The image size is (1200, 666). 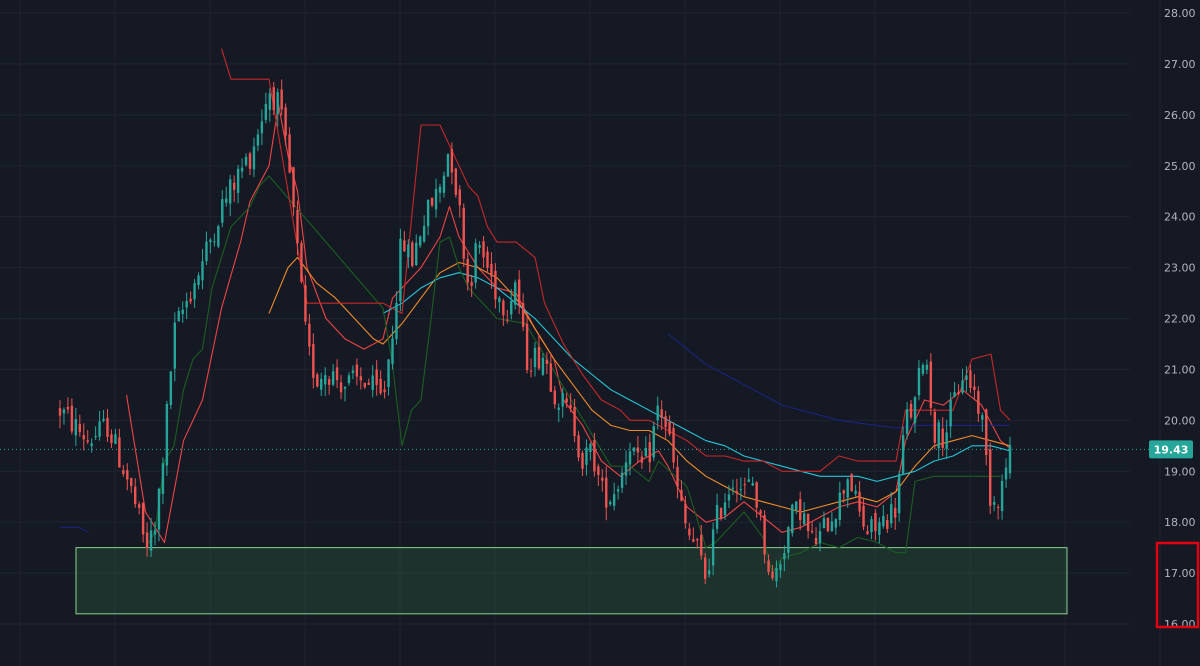 I want to click on y-axis-tick-label: 22.00, so click(x=1180, y=319).